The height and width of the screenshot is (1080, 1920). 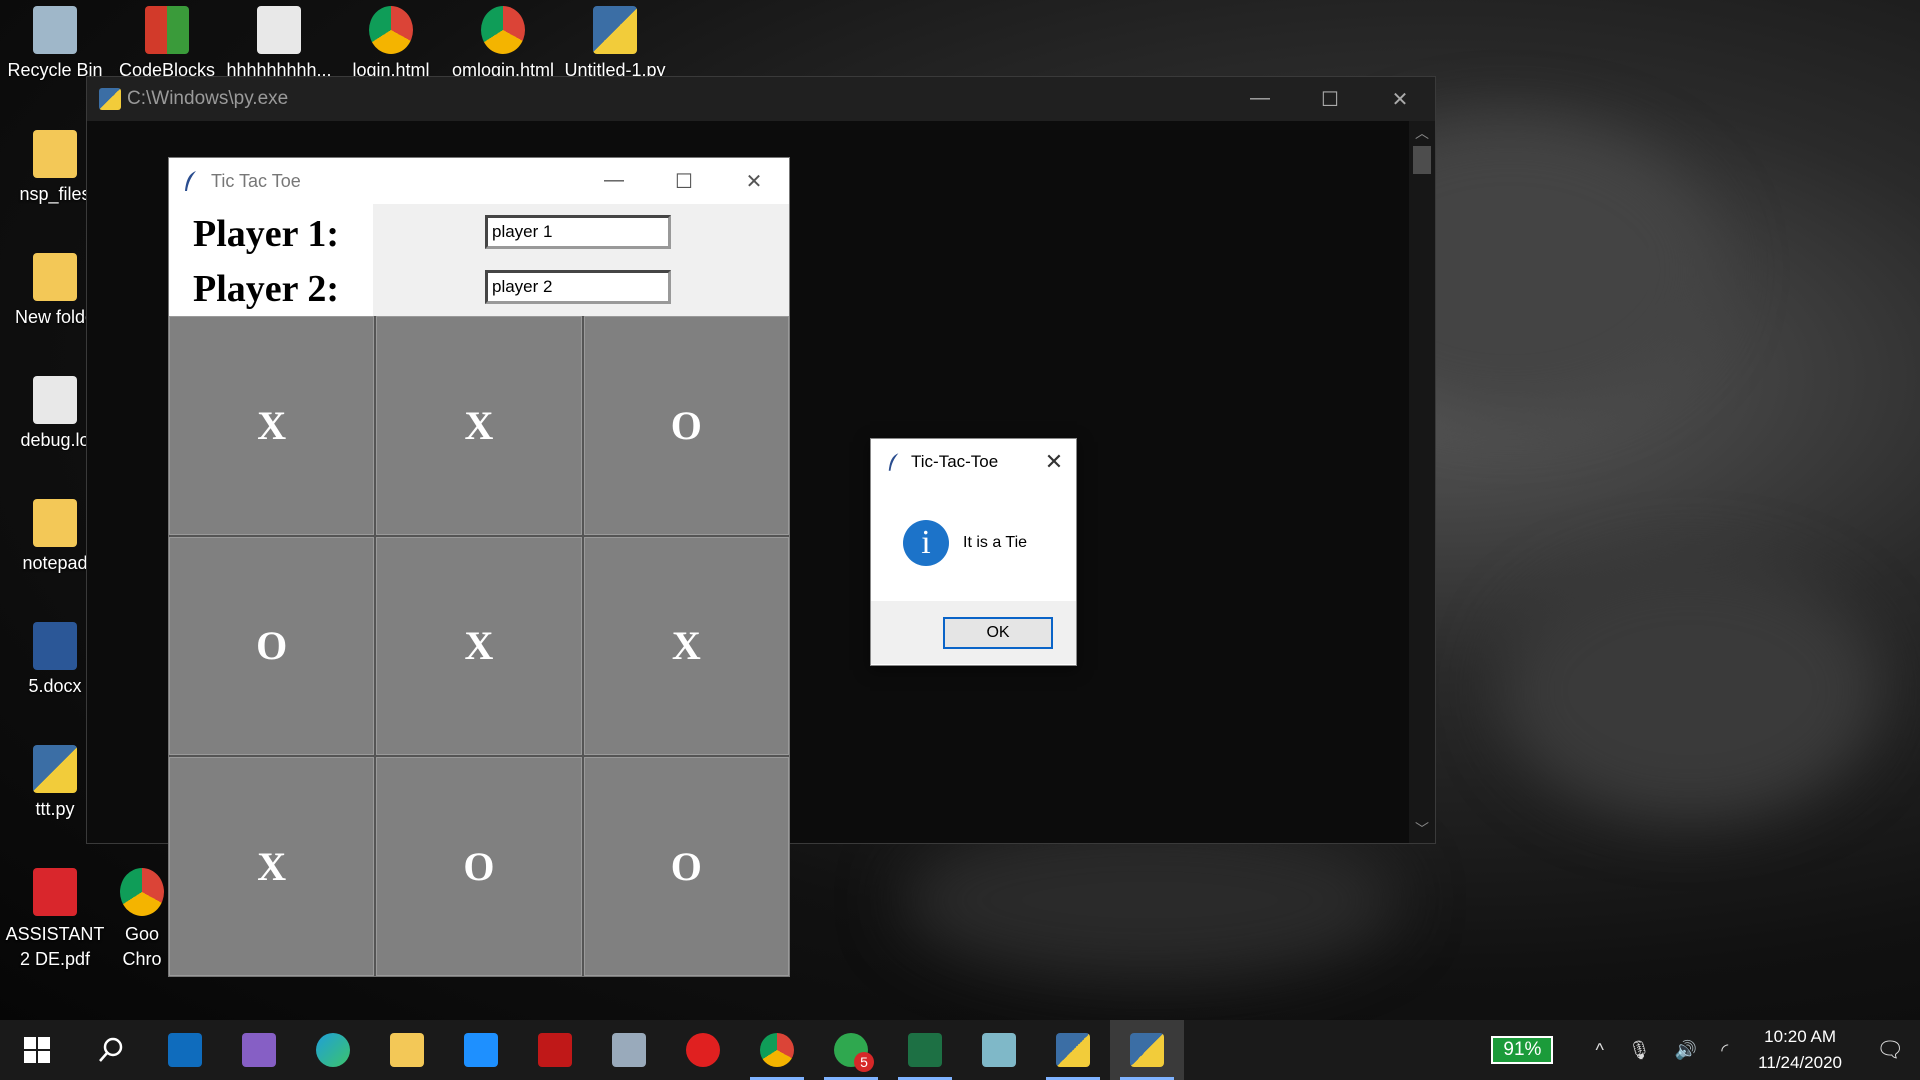 I want to click on search-icon, so click(x=111, y=1049).